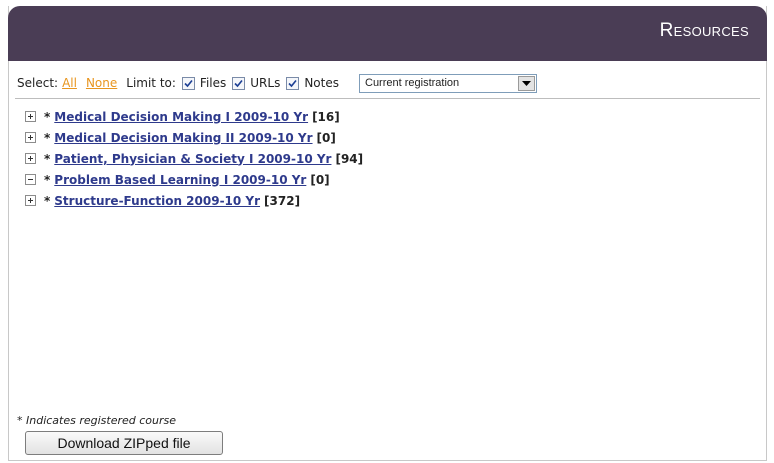 This screenshot has width=774, height=463. I want to click on dropdown-value: Current registration, so click(412, 83).